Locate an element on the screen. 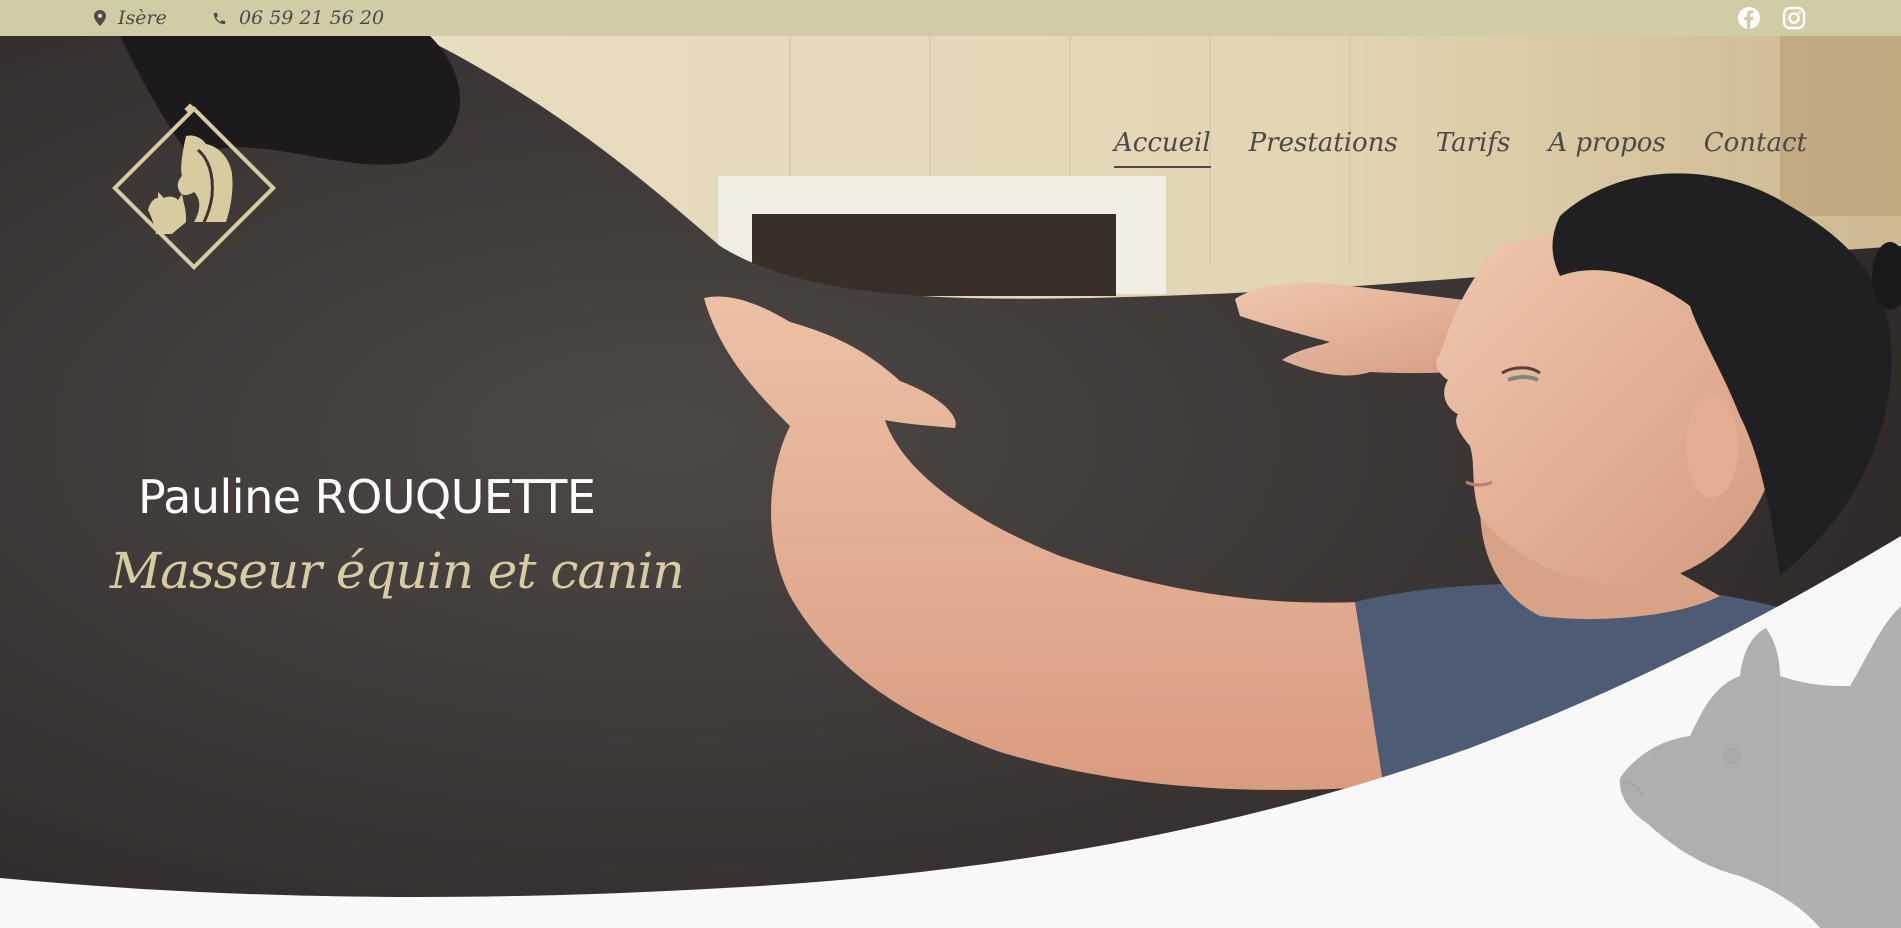 Image resolution: width=1901 pixels, height=928 pixels. location-text: Isère is located at coordinates (142, 18).